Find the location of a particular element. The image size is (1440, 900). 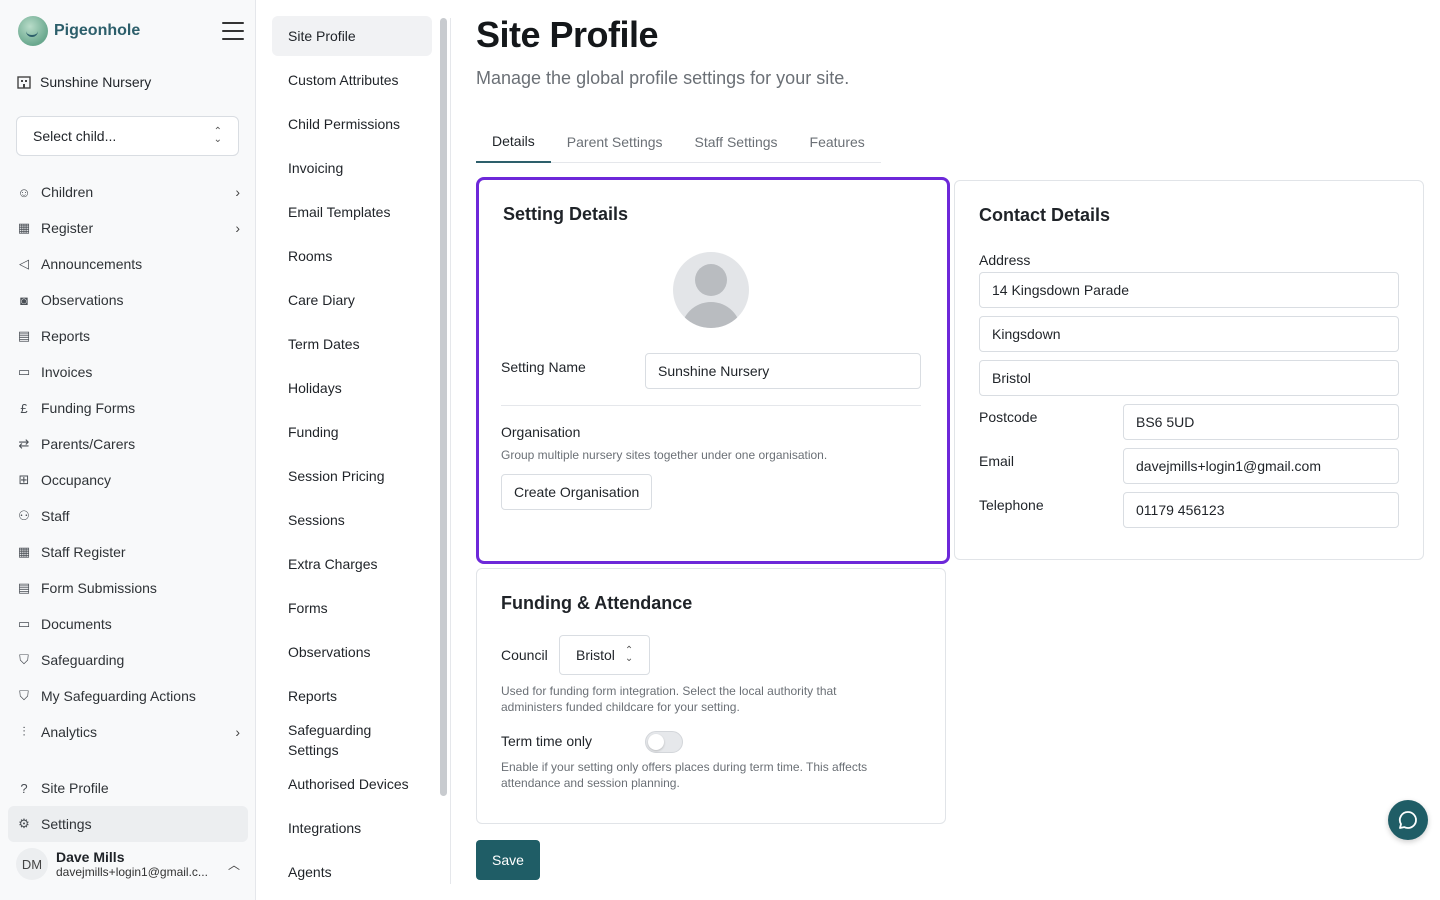

site-avatar-icon is located at coordinates (711, 290).